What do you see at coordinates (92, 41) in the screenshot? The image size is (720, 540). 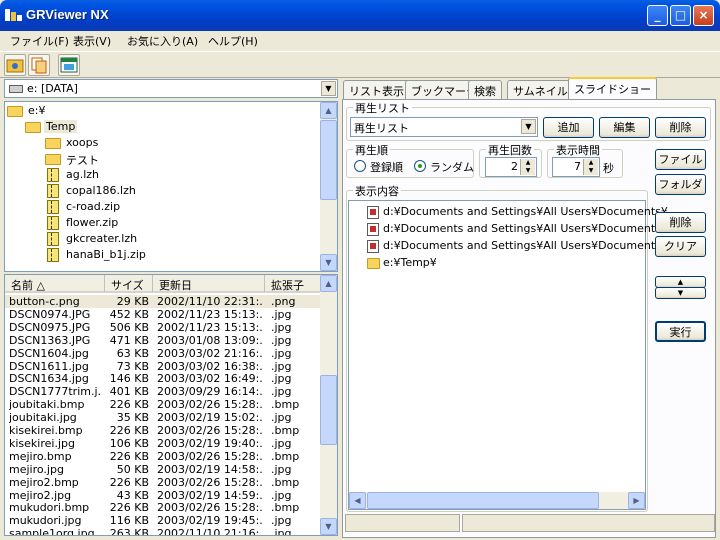 I see `menu-view: 表示(V)` at bounding box center [92, 41].